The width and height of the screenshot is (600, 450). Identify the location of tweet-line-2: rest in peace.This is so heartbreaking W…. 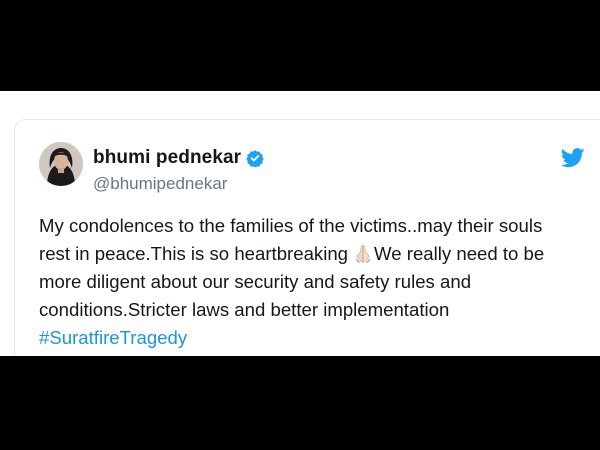
(309, 254).